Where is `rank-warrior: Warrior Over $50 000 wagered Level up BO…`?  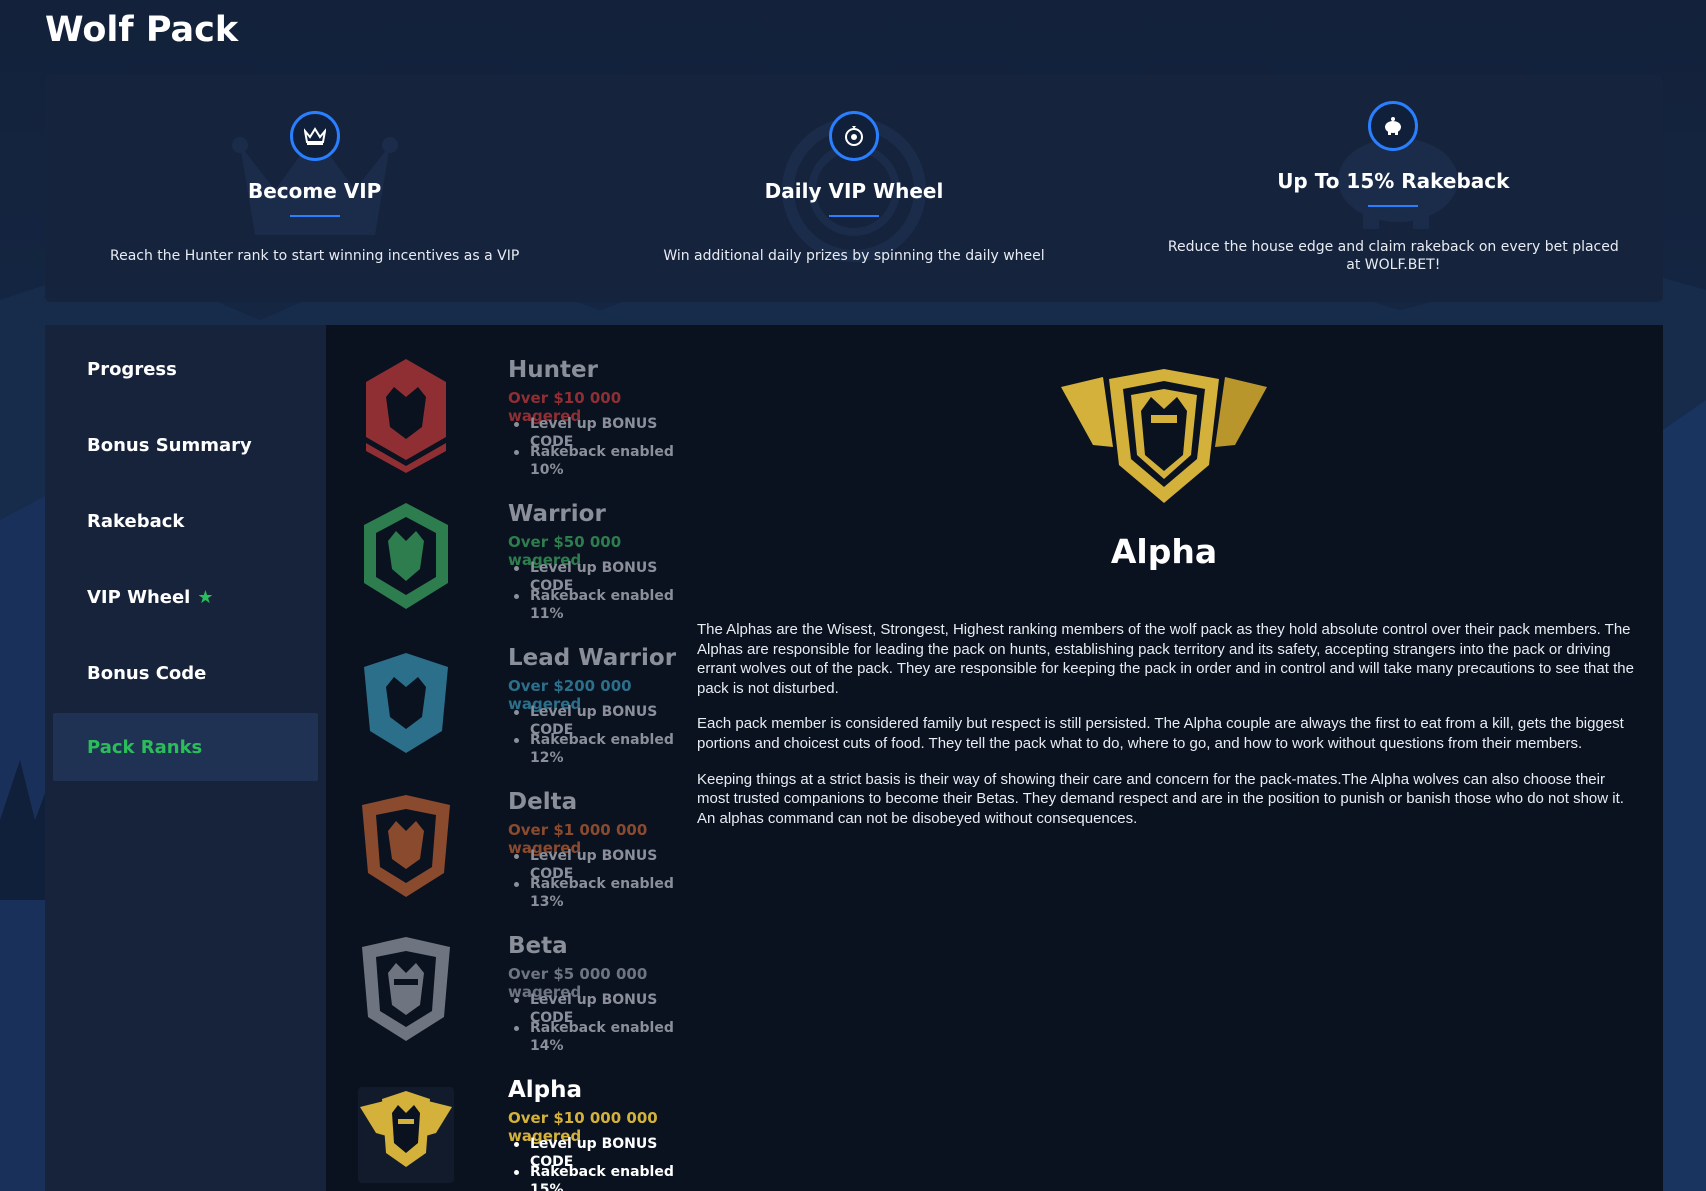
rank-warrior: Warrior Over $50 000 wagered Level up BO… is located at coordinates (526, 561).